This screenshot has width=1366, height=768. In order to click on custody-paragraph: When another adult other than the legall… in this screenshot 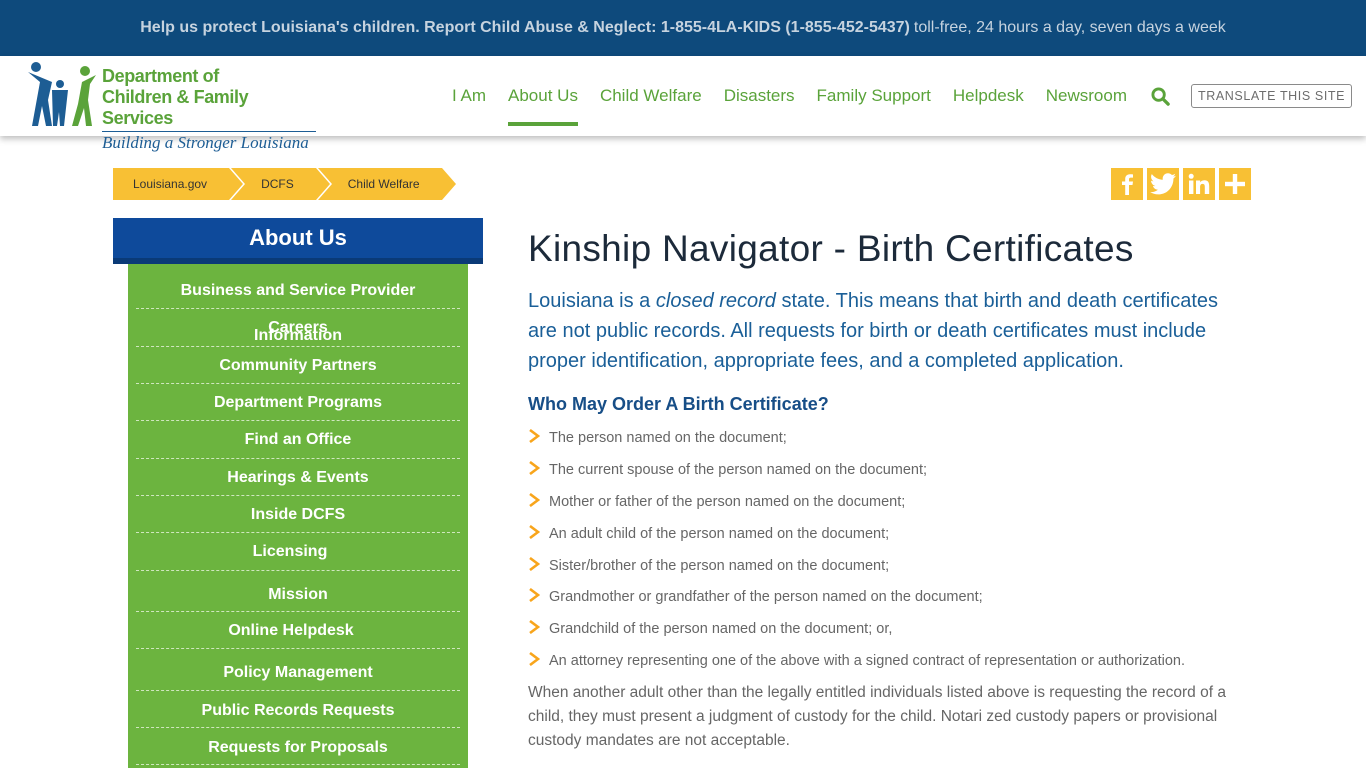, I will do `click(877, 716)`.